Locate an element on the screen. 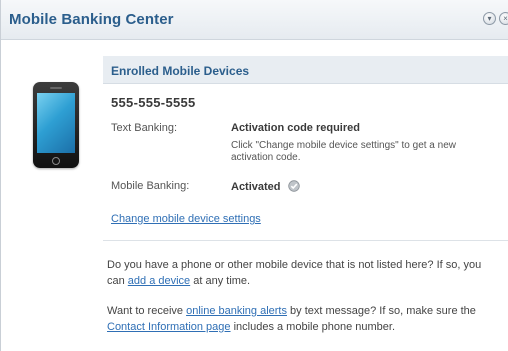 The height and width of the screenshot is (351, 508). panel-header: Mobile Banking Center ▾ × is located at coordinates (254, 20).